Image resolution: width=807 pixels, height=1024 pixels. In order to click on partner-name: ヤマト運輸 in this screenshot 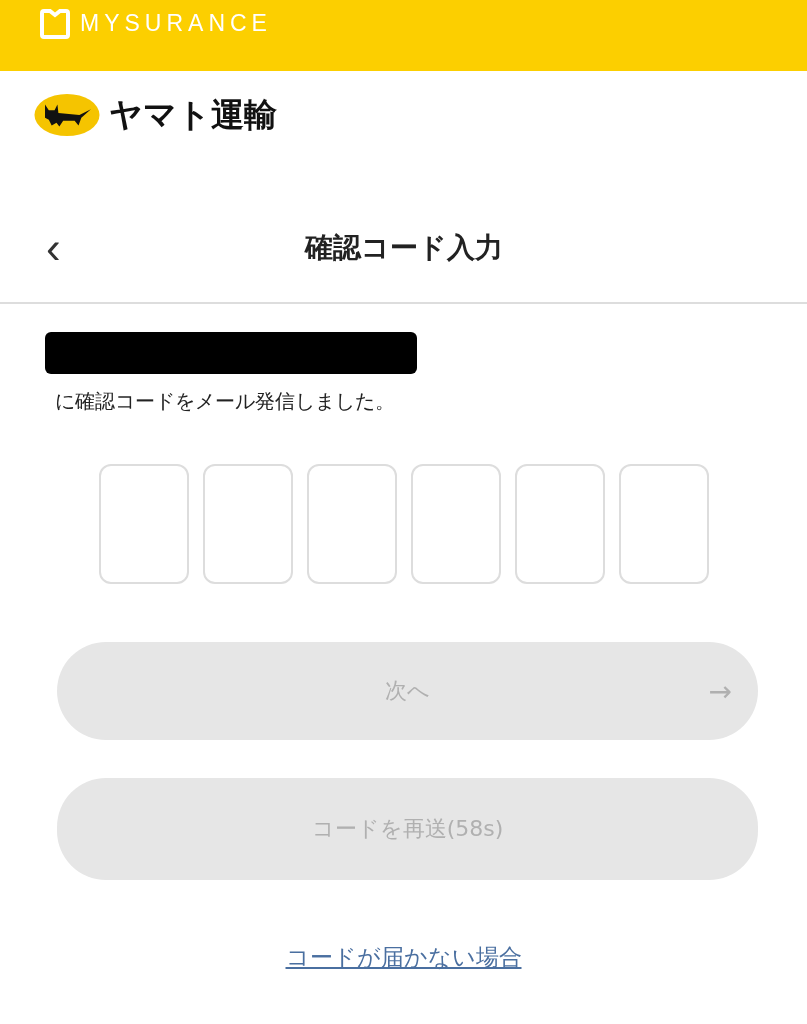, I will do `click(193, 114)`.